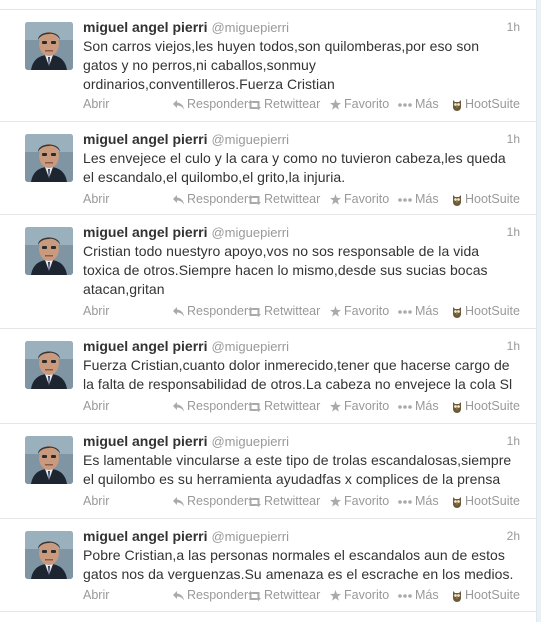 The image size is (541, 622). I want to click on tweet-timestamp: 2h, so click(513, 536).